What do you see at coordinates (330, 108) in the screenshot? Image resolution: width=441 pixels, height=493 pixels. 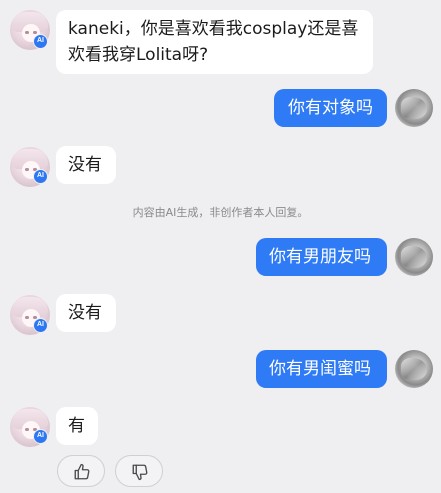 I see `user-message-bubble: 你有对象吗` at bounding box center [330, 108].